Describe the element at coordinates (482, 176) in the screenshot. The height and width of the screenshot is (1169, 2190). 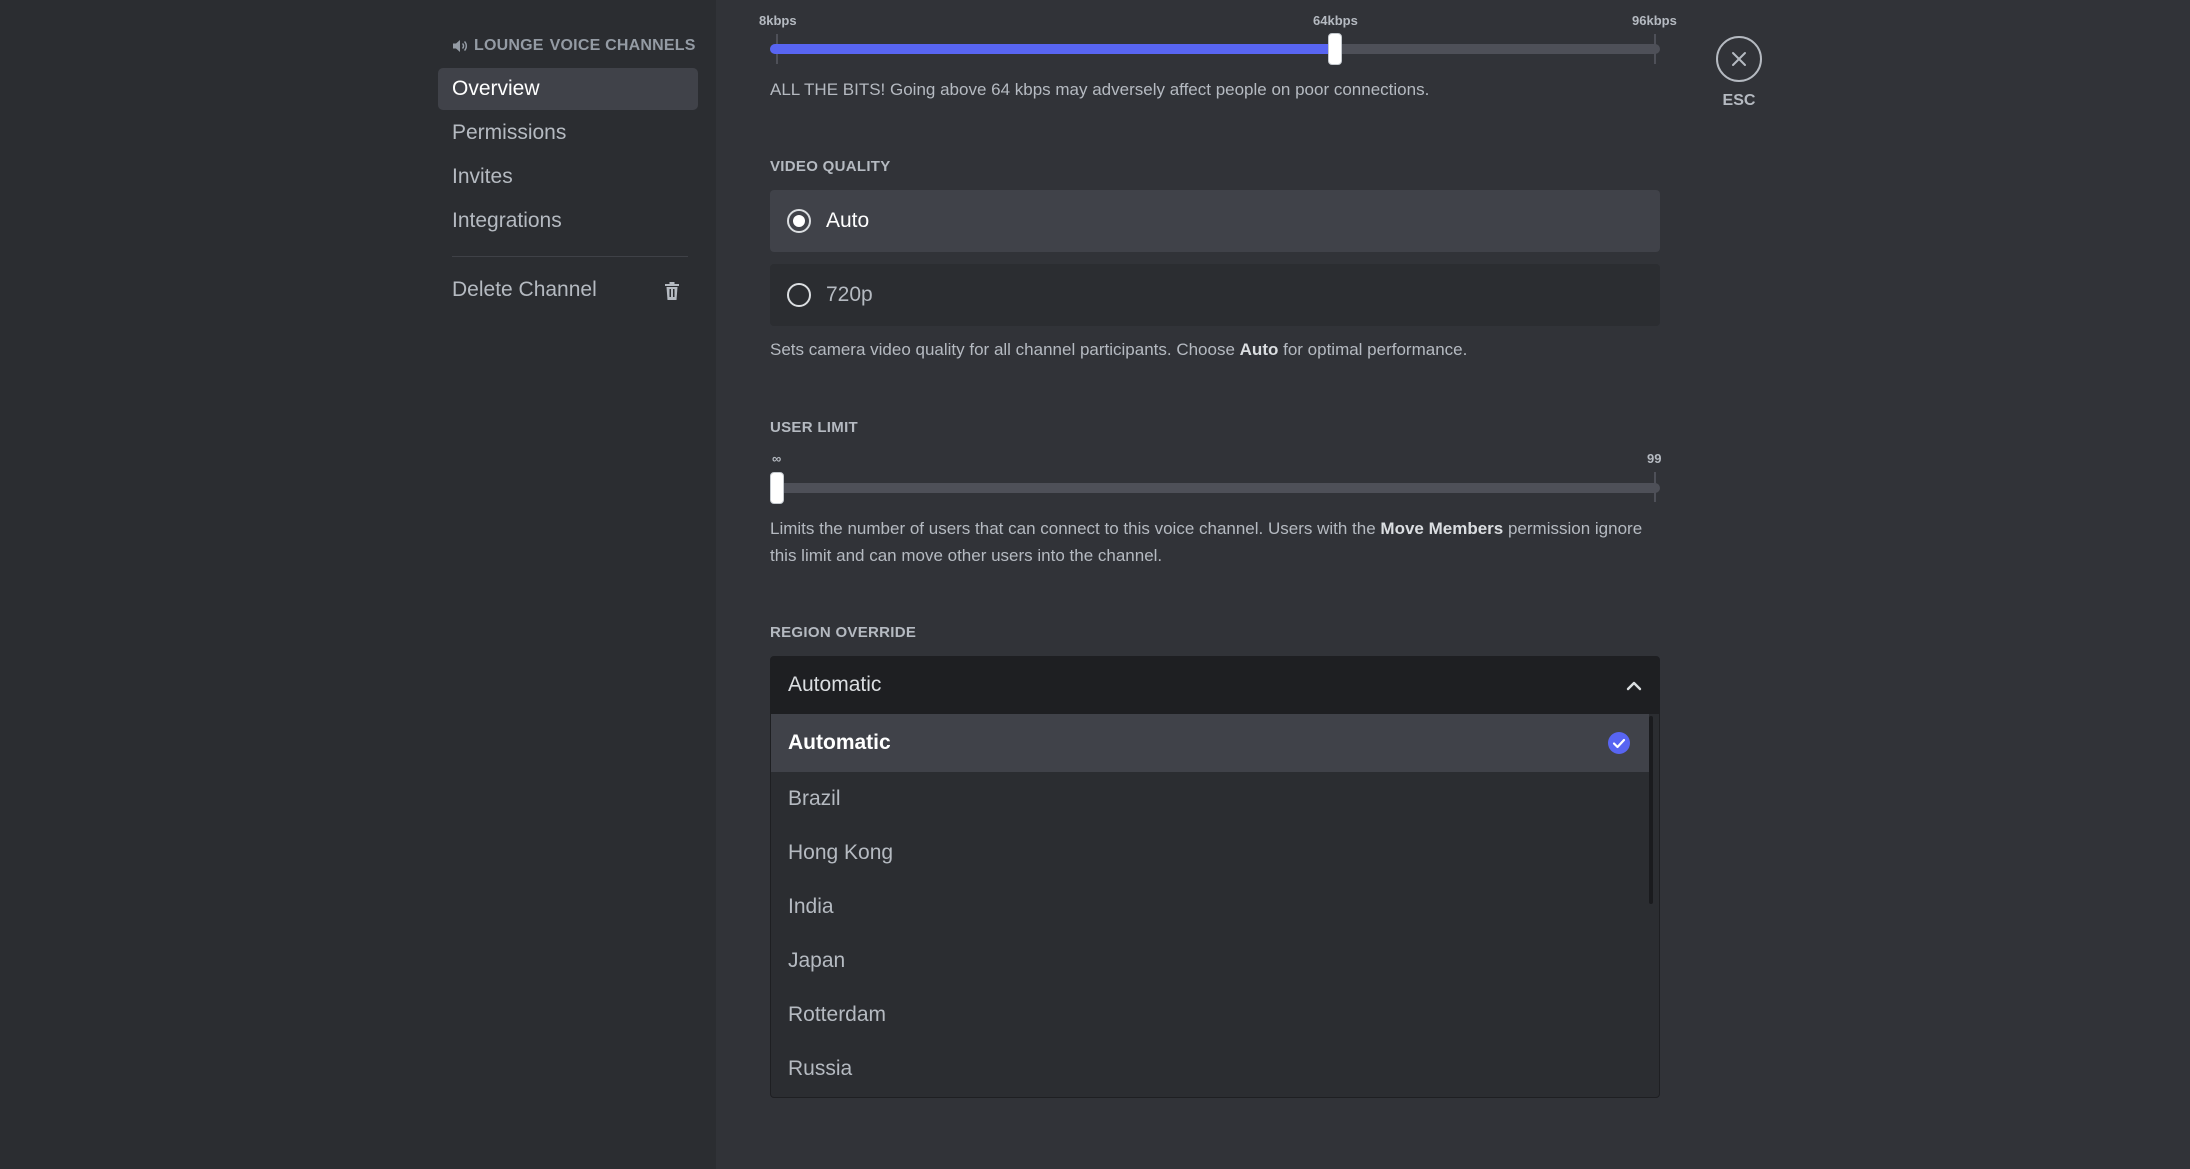
I see `sidebar-item-label: Invites` at that location.